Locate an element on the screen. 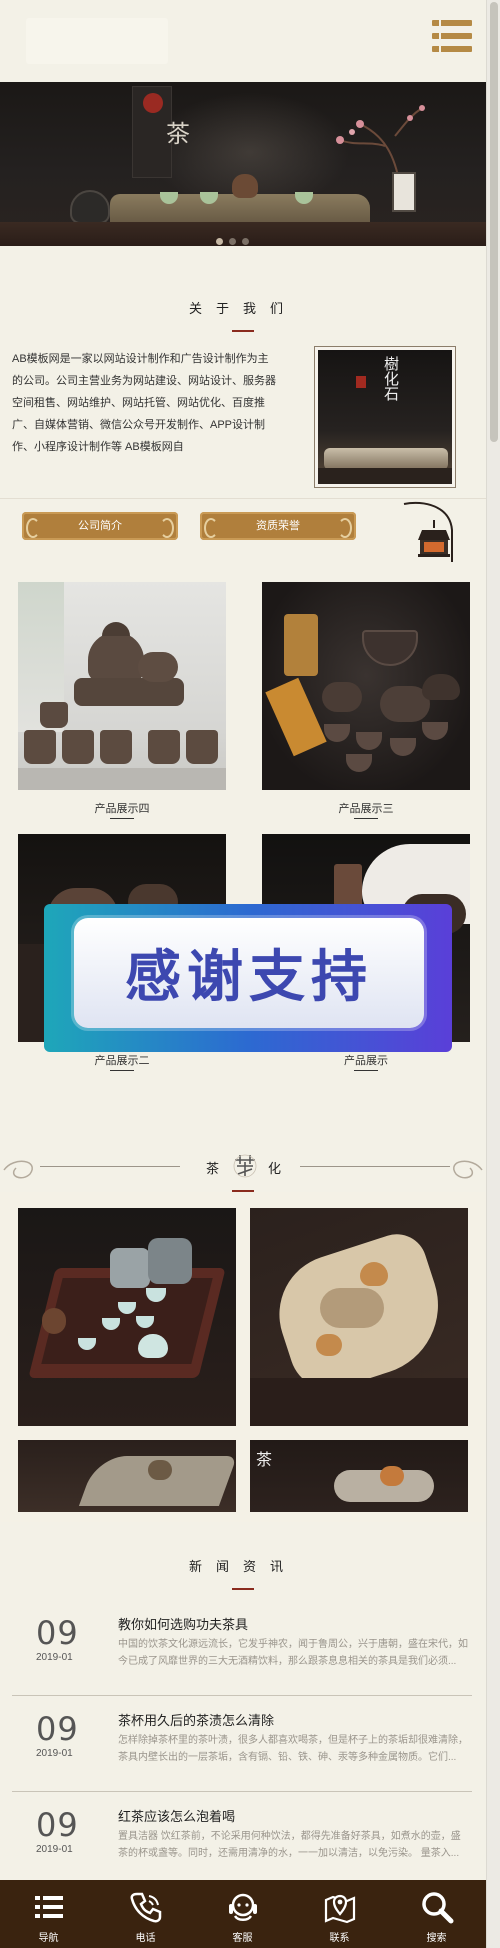 The image size is (500, 1948). menu-list-icon is located at coordinates (452, 36).